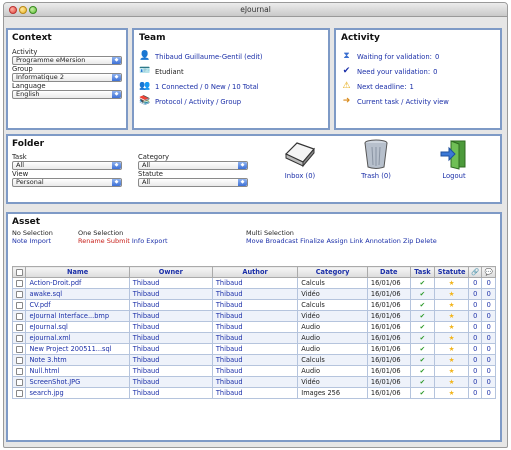 The height and width of the screenshot is (450, 511). Describe the element at coordinates (336, 241) in the screenshot. I see `assign-action: Assign` at that location.